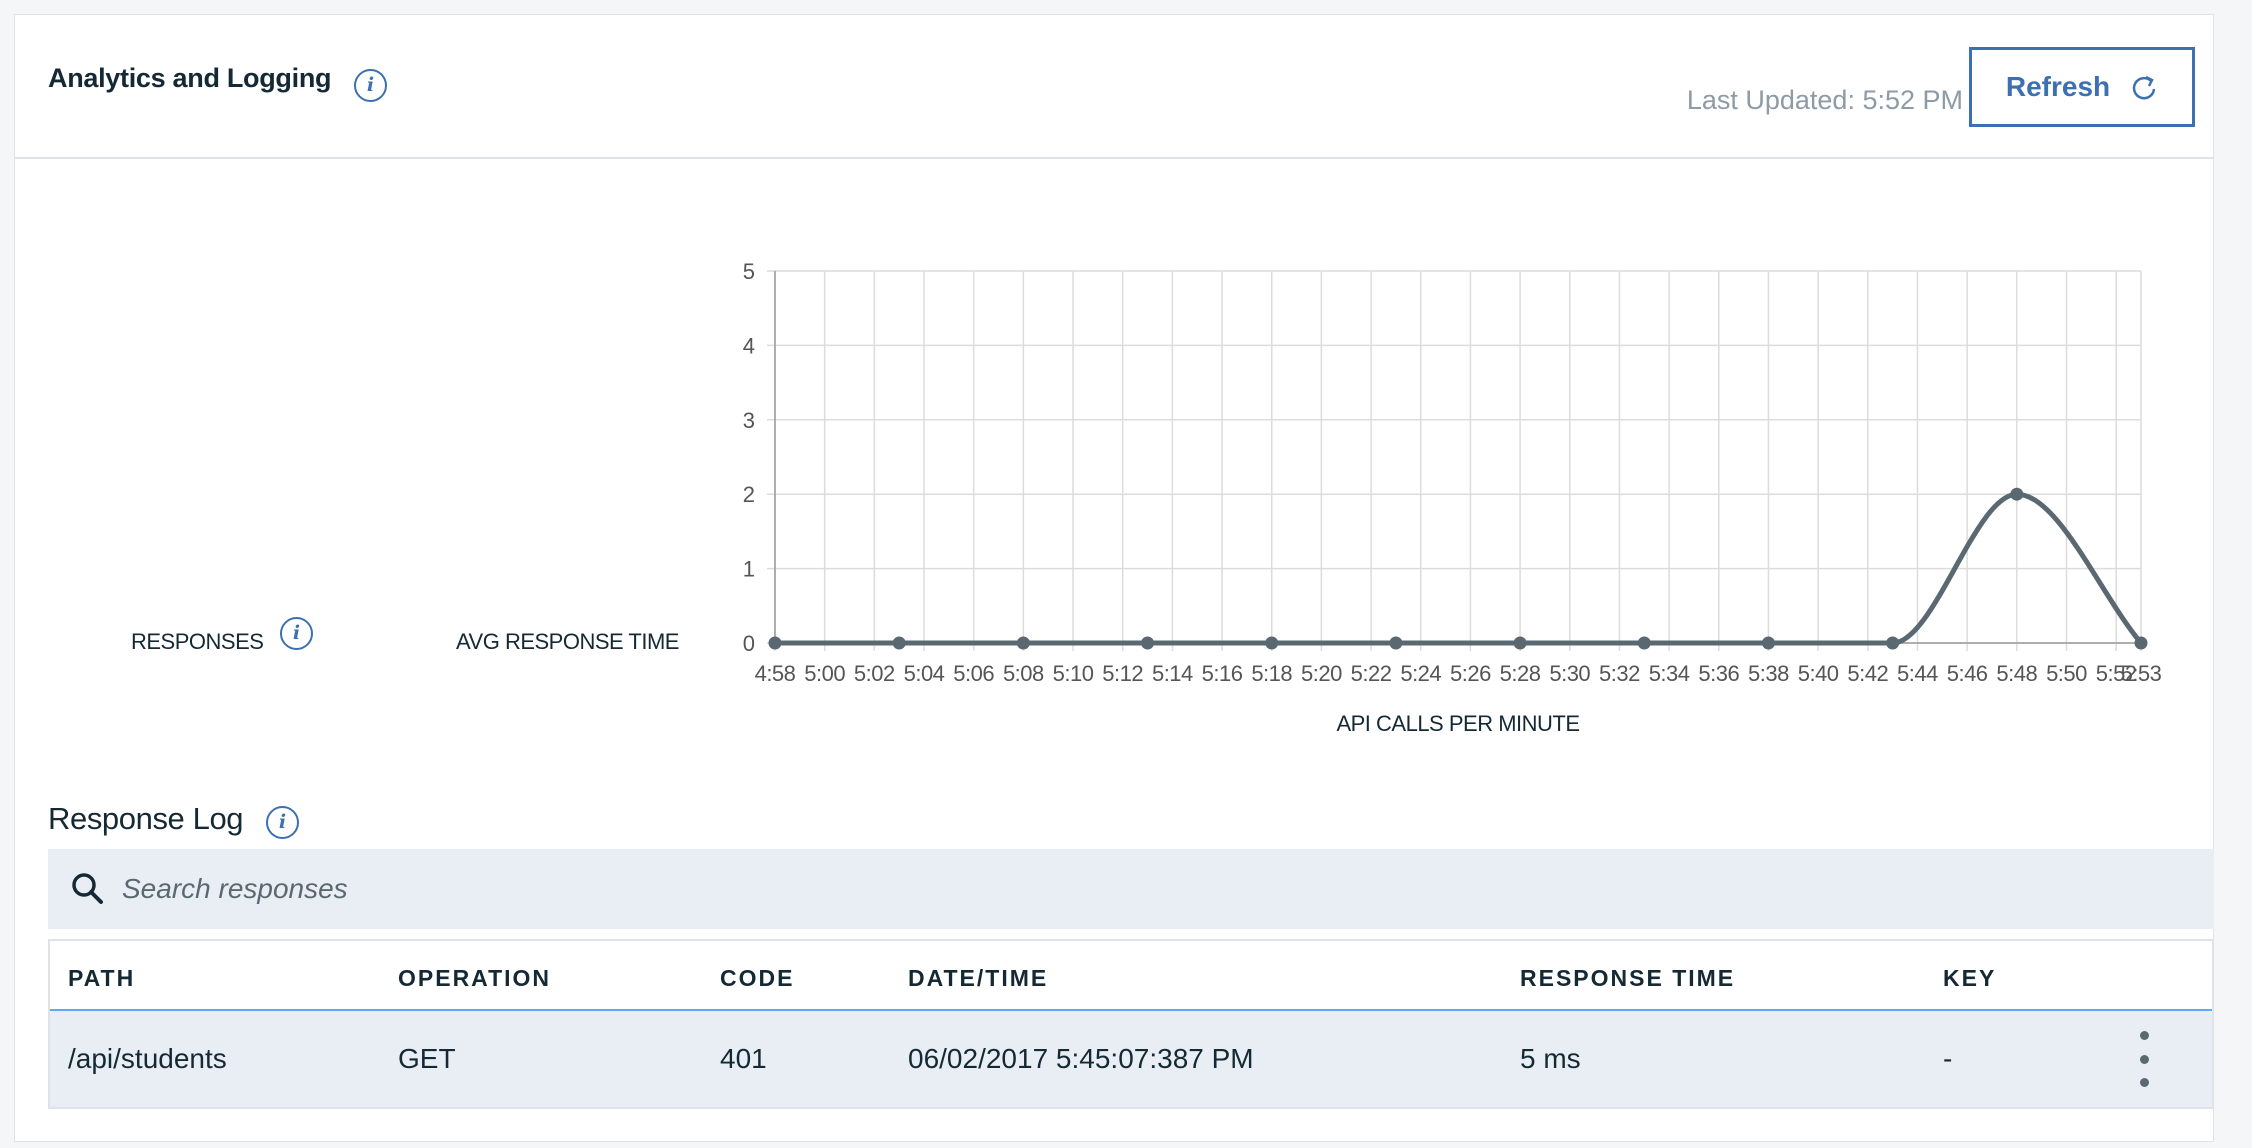 The width and height of the screenshot is (2252, 1148). Describe the element at coordinates (749, 271) in the screenshot. I see `y-tick-label: 5` at that location.